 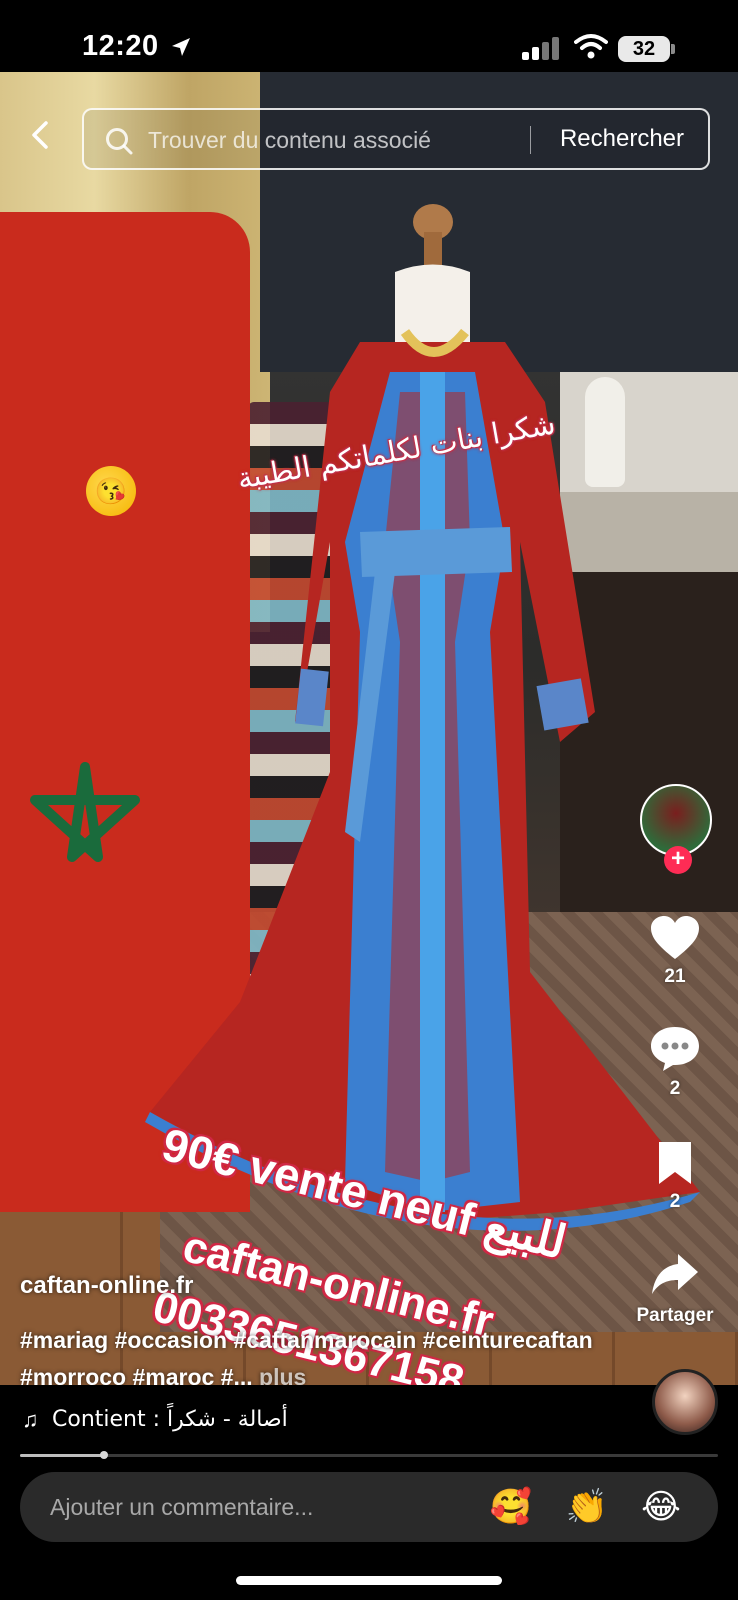 What do you see at coordinates (170, 1419) in the screenshot?
I see `sound-title: Contient : أصالة - شكراً` at bounding box center [170, 1419].